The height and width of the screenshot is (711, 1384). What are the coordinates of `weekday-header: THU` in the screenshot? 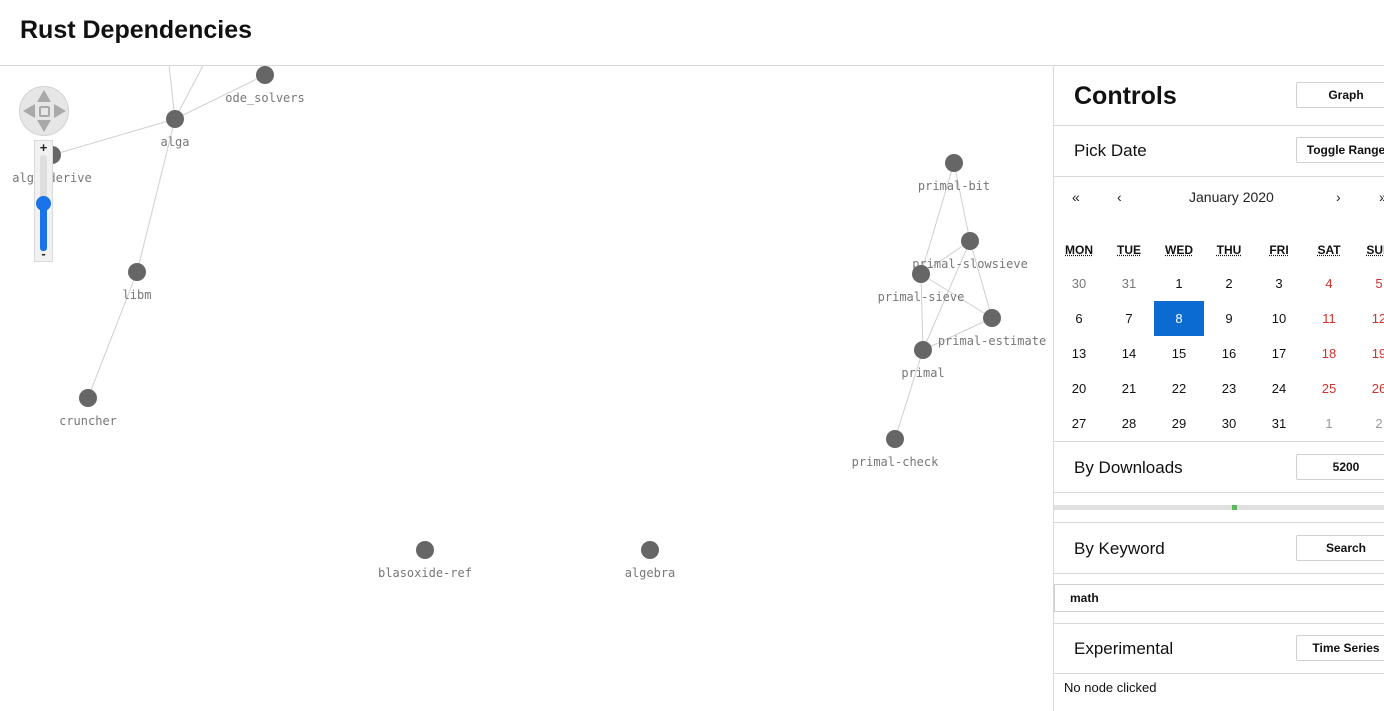 It's located at (1229, 250).